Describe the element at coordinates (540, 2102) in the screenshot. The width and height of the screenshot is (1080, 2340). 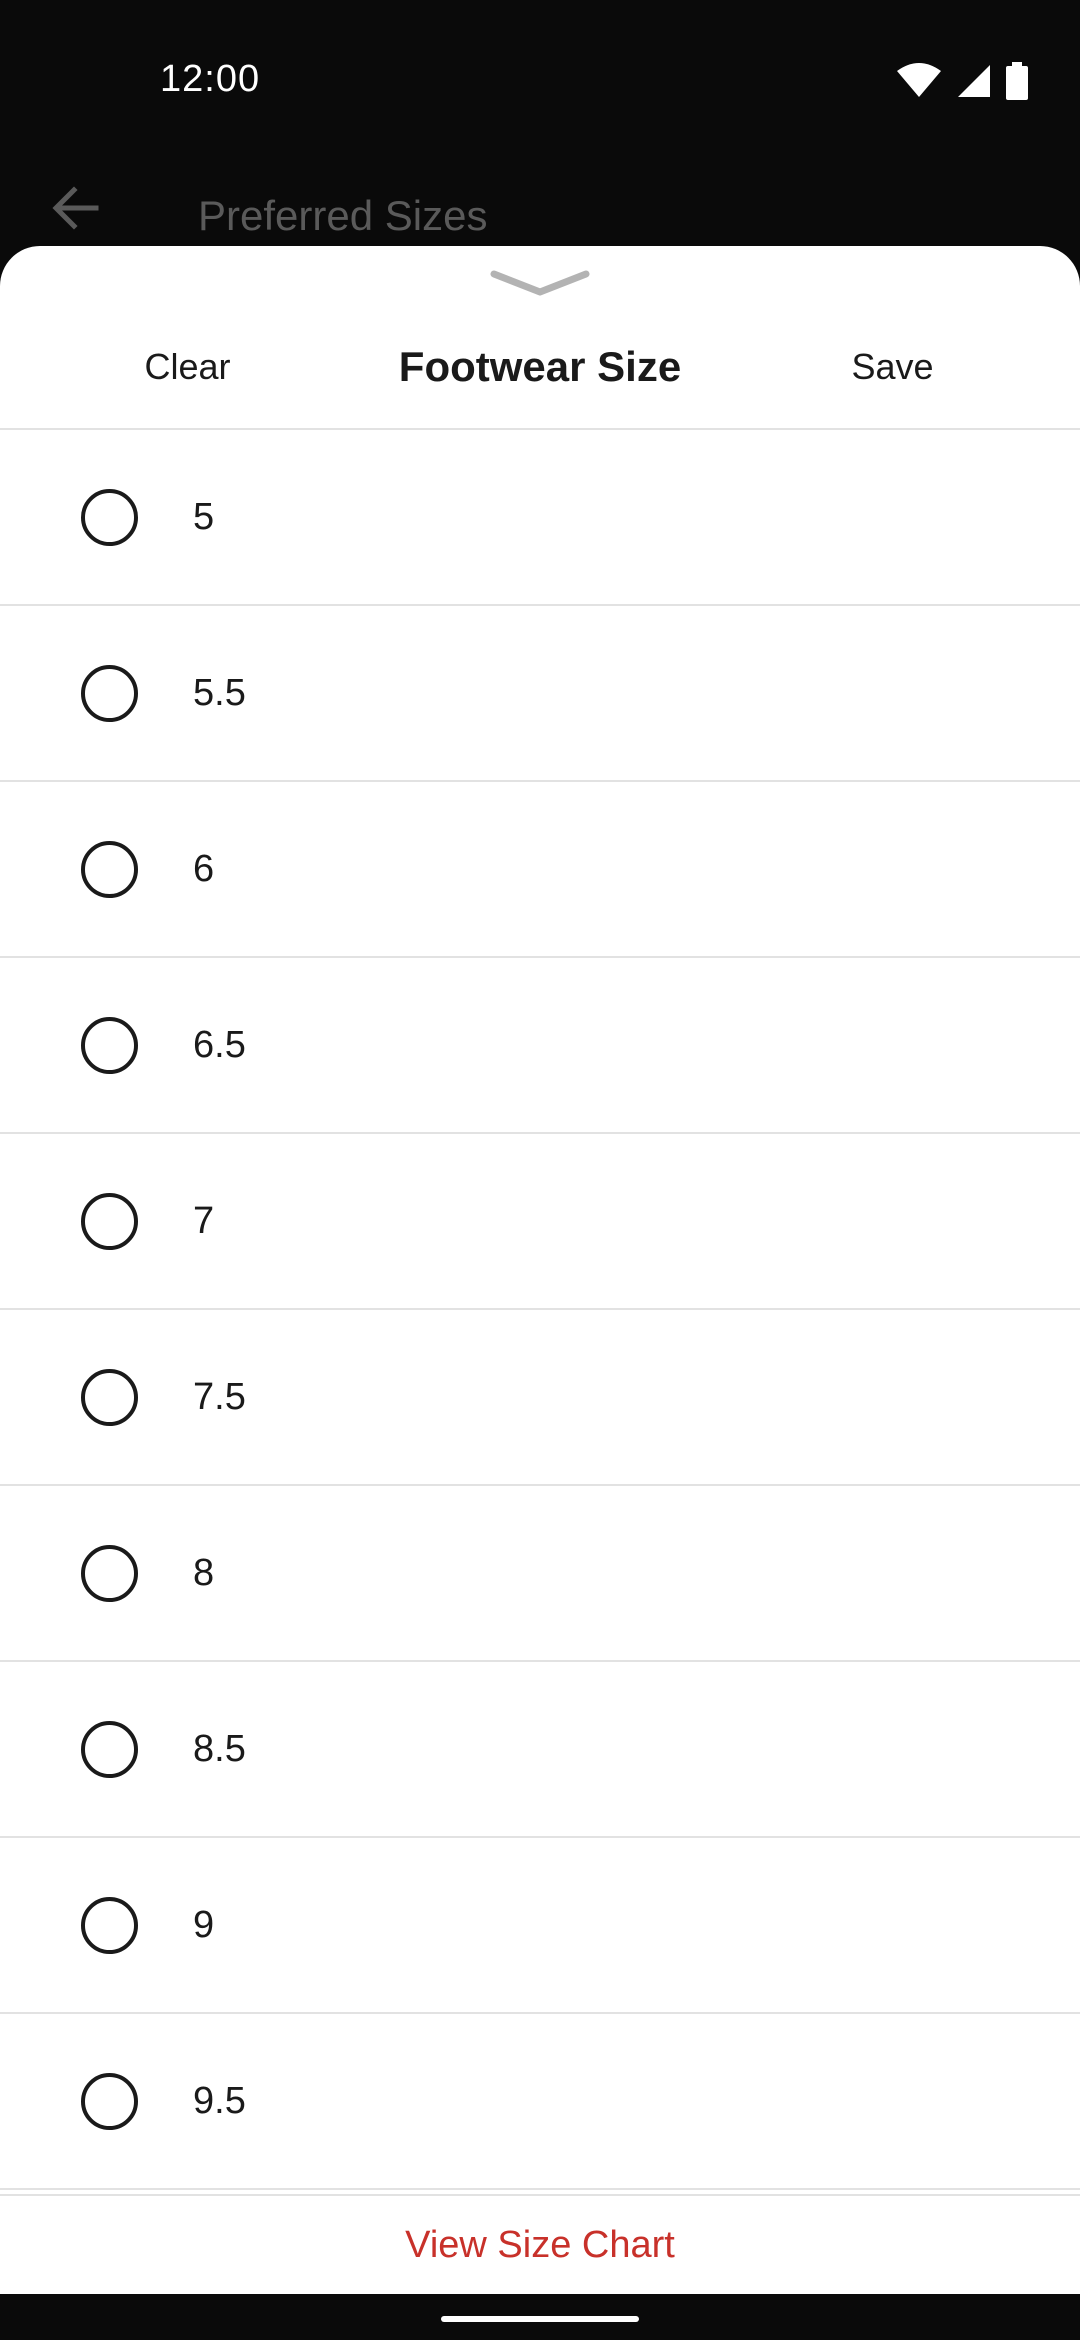
I see `size-option: 9.5` at that location.